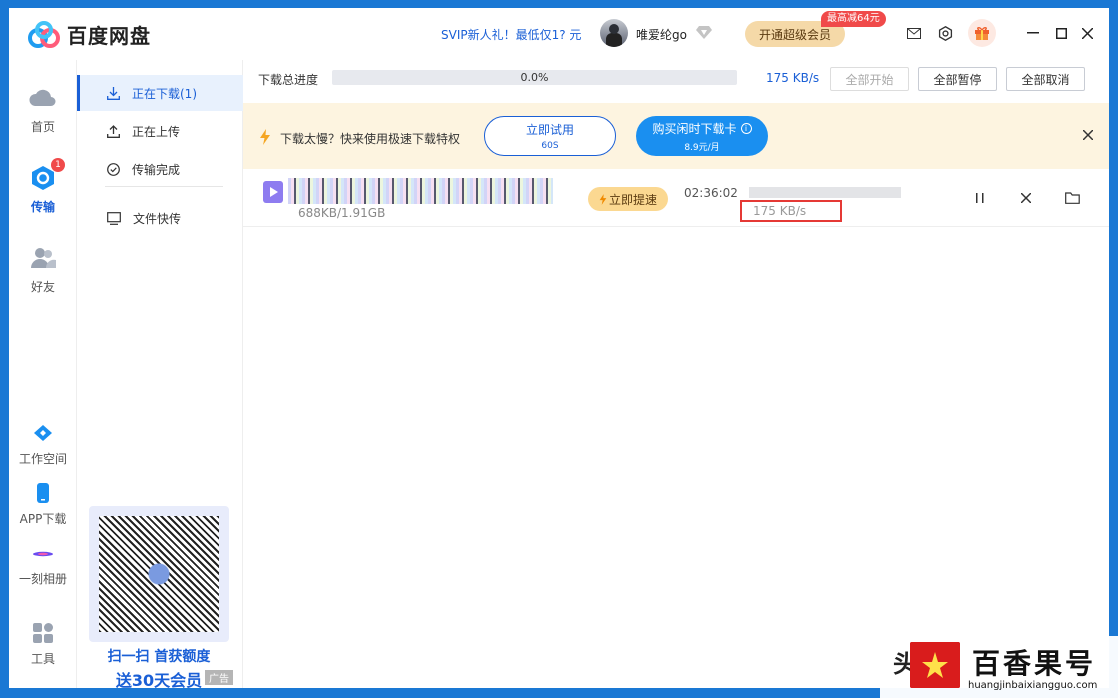 The width and height of the screenshot is (1118, 698). I want to click on workspace-icon, so click(43, 433).